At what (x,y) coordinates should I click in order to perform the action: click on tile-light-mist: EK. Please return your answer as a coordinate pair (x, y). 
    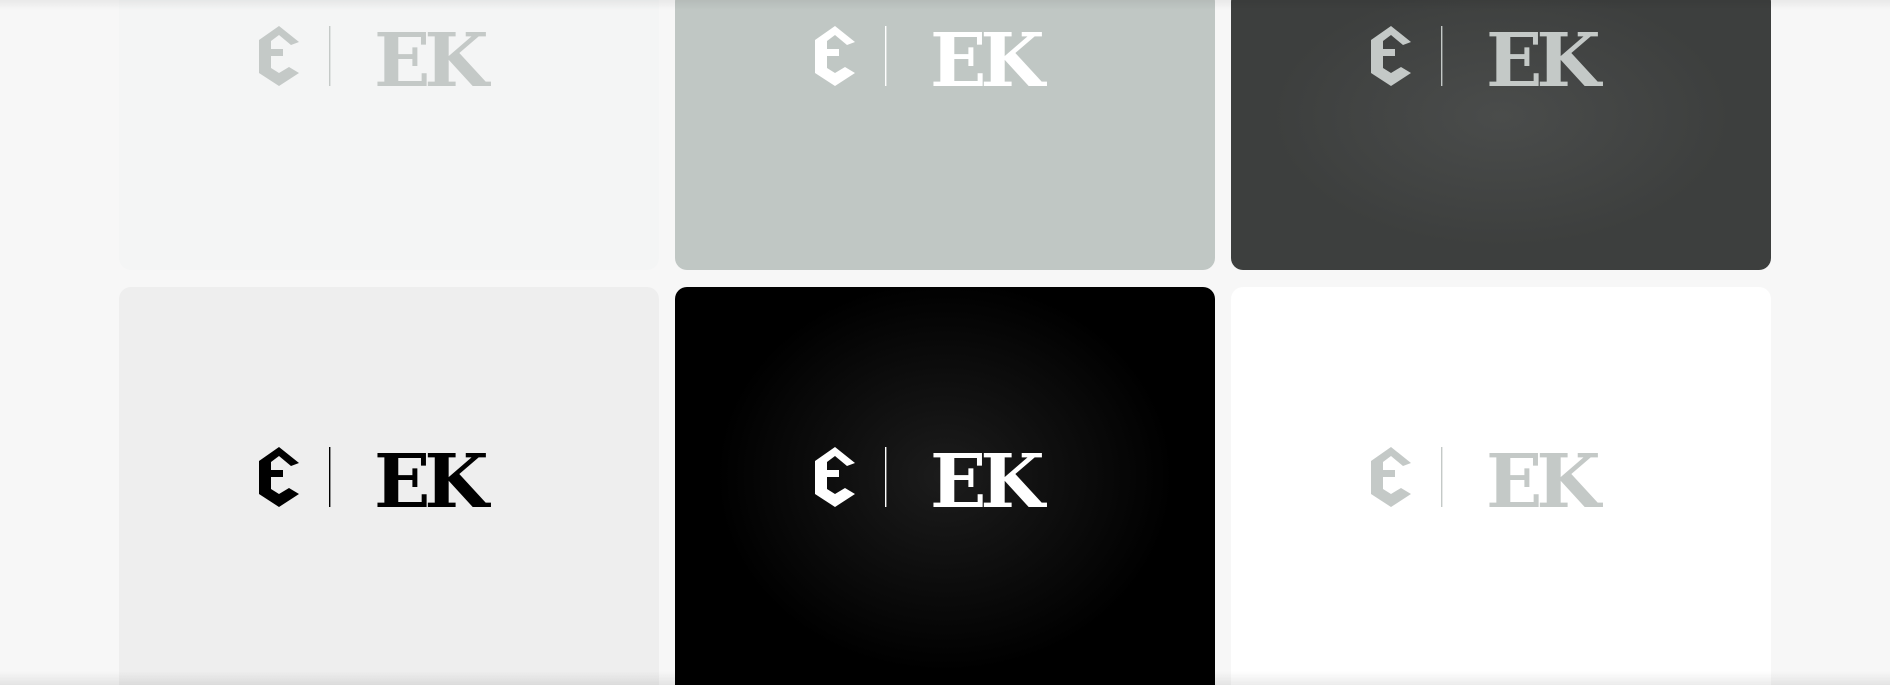
    Looking at the image, I should click on (389, 135).